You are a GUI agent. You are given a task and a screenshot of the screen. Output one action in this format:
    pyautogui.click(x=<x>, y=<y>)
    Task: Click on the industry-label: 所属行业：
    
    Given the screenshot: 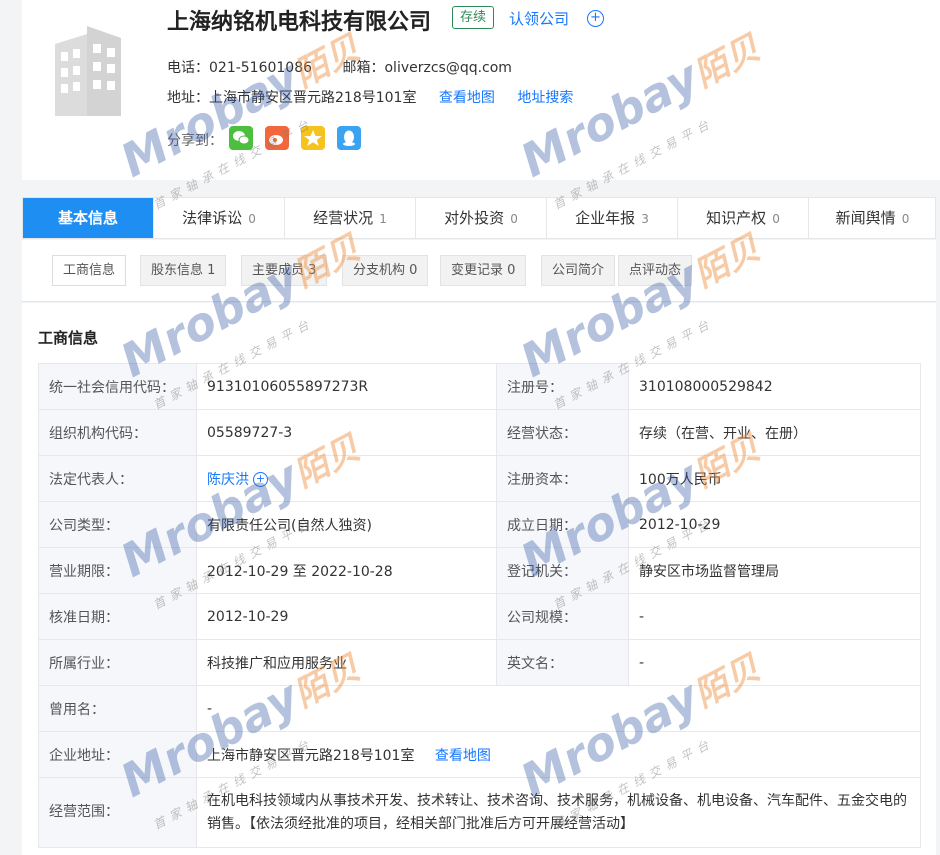 What is the action you would take?
    pyautogui.click(x=117, y=662)
    